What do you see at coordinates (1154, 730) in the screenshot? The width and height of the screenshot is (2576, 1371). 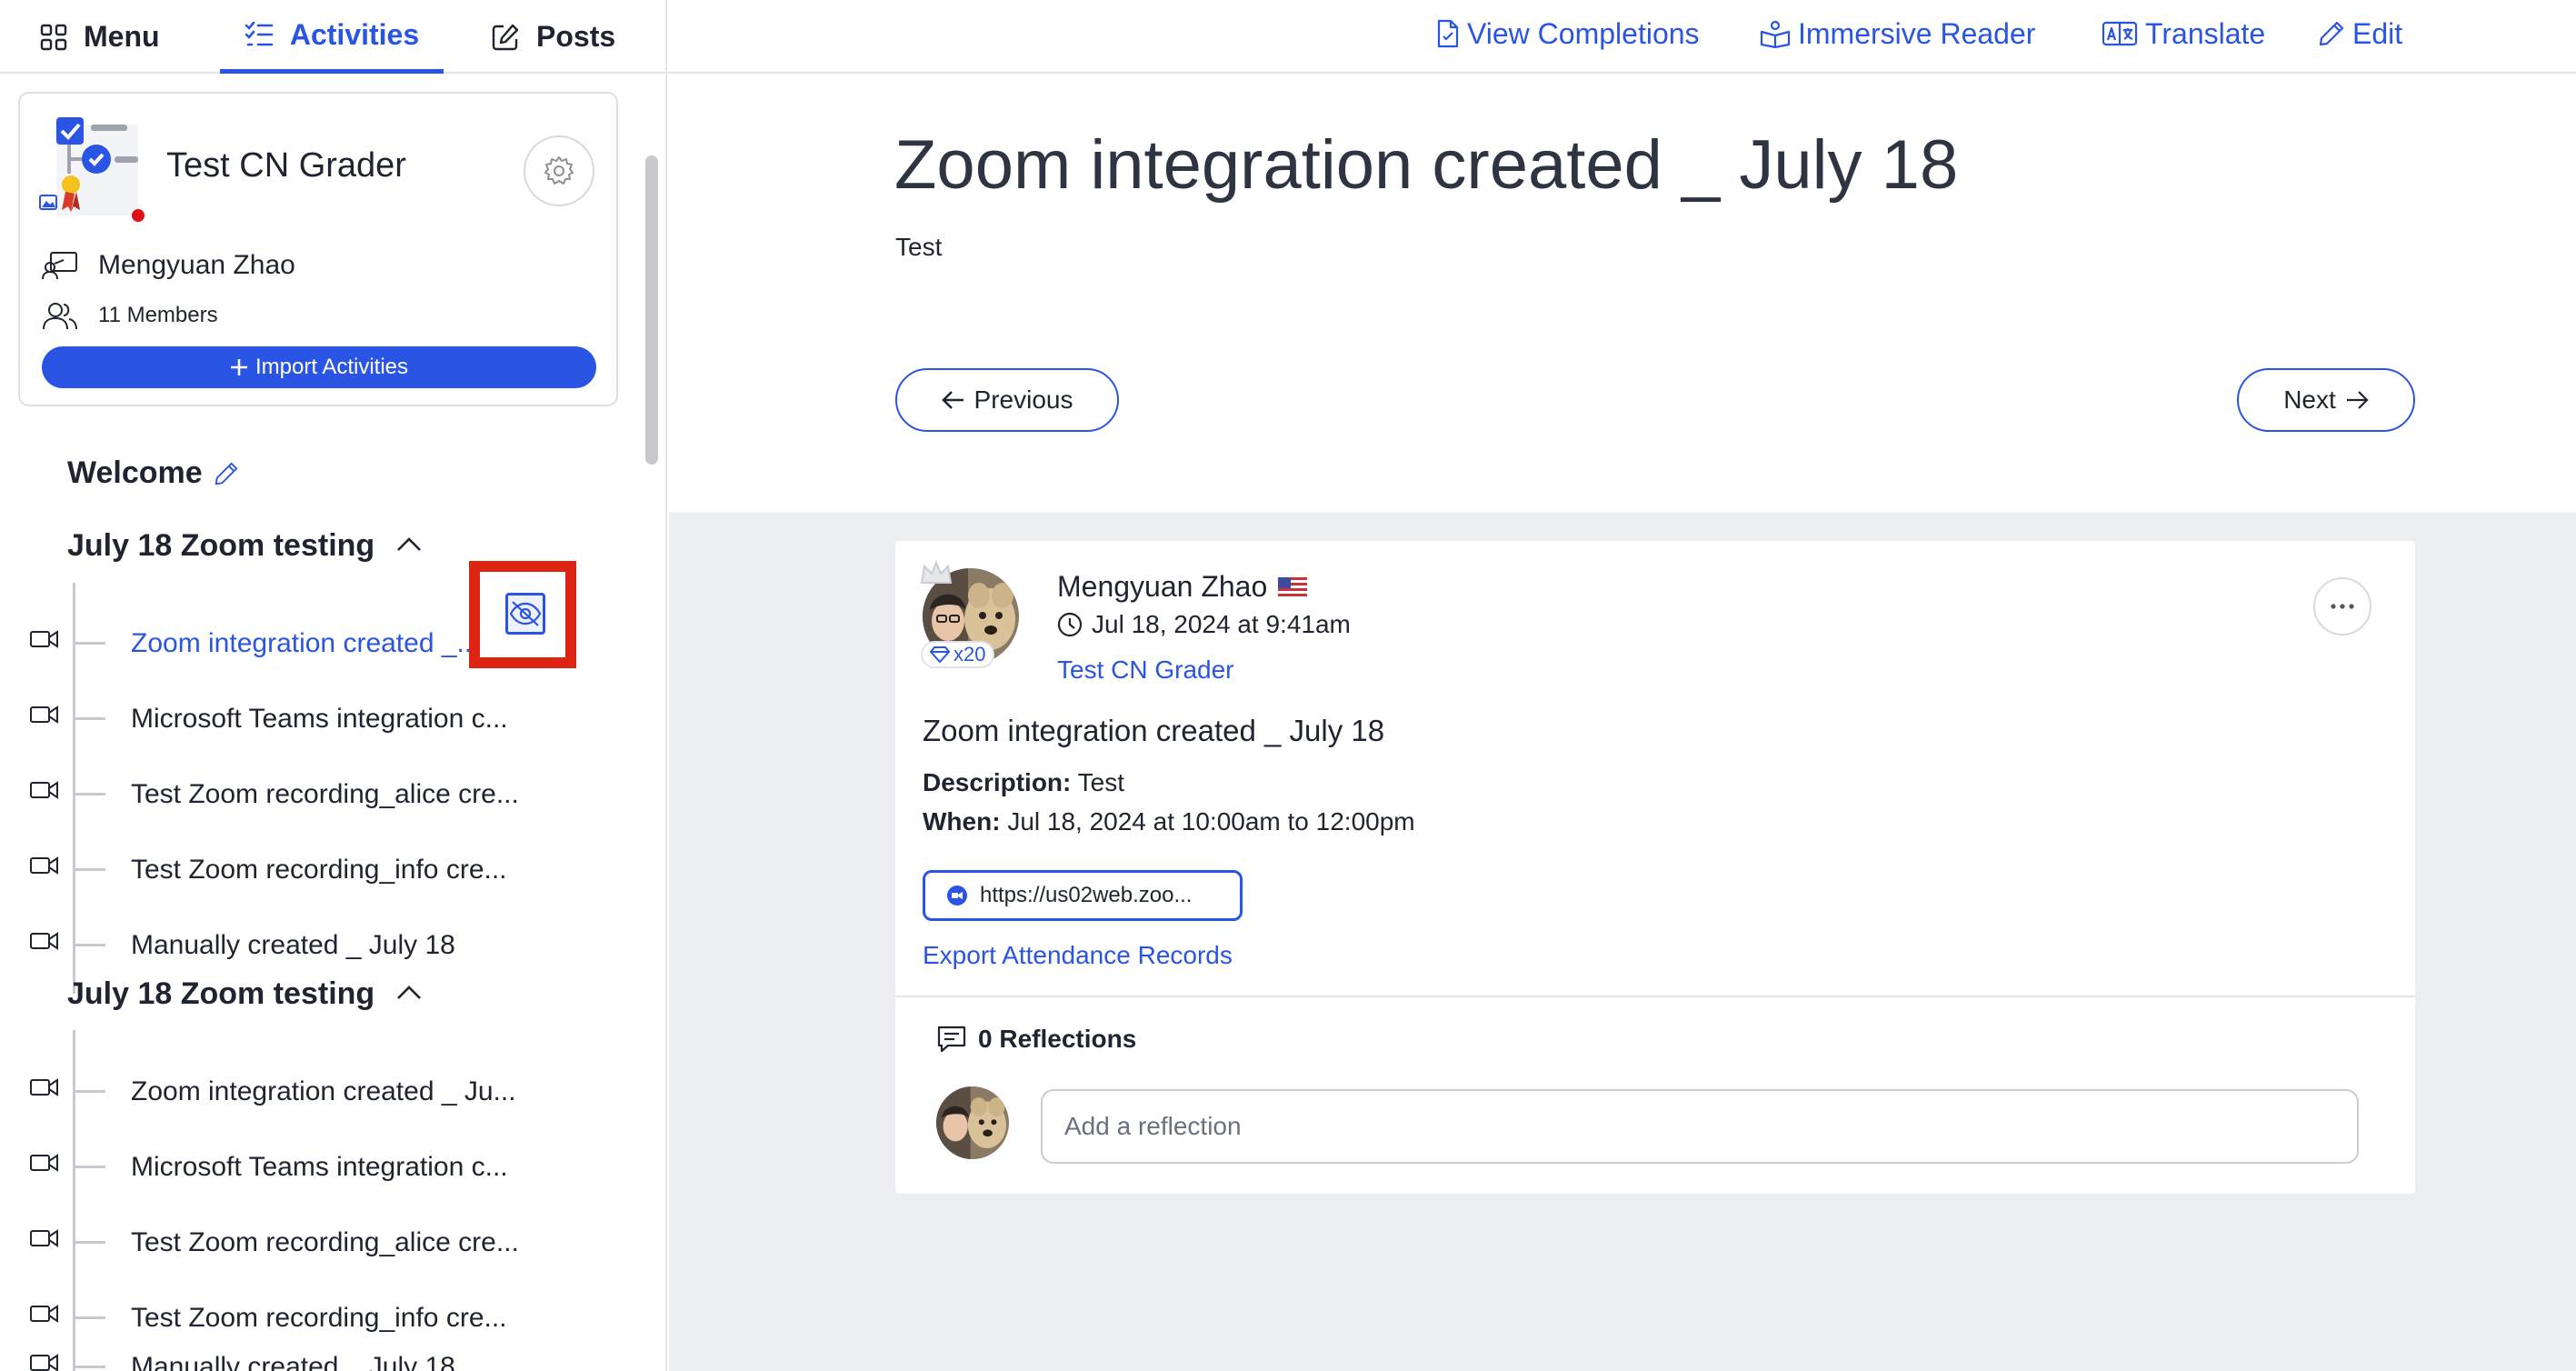 I see `post-title: Zoom integration created _ July 18` at bounding box center [1154, 730].